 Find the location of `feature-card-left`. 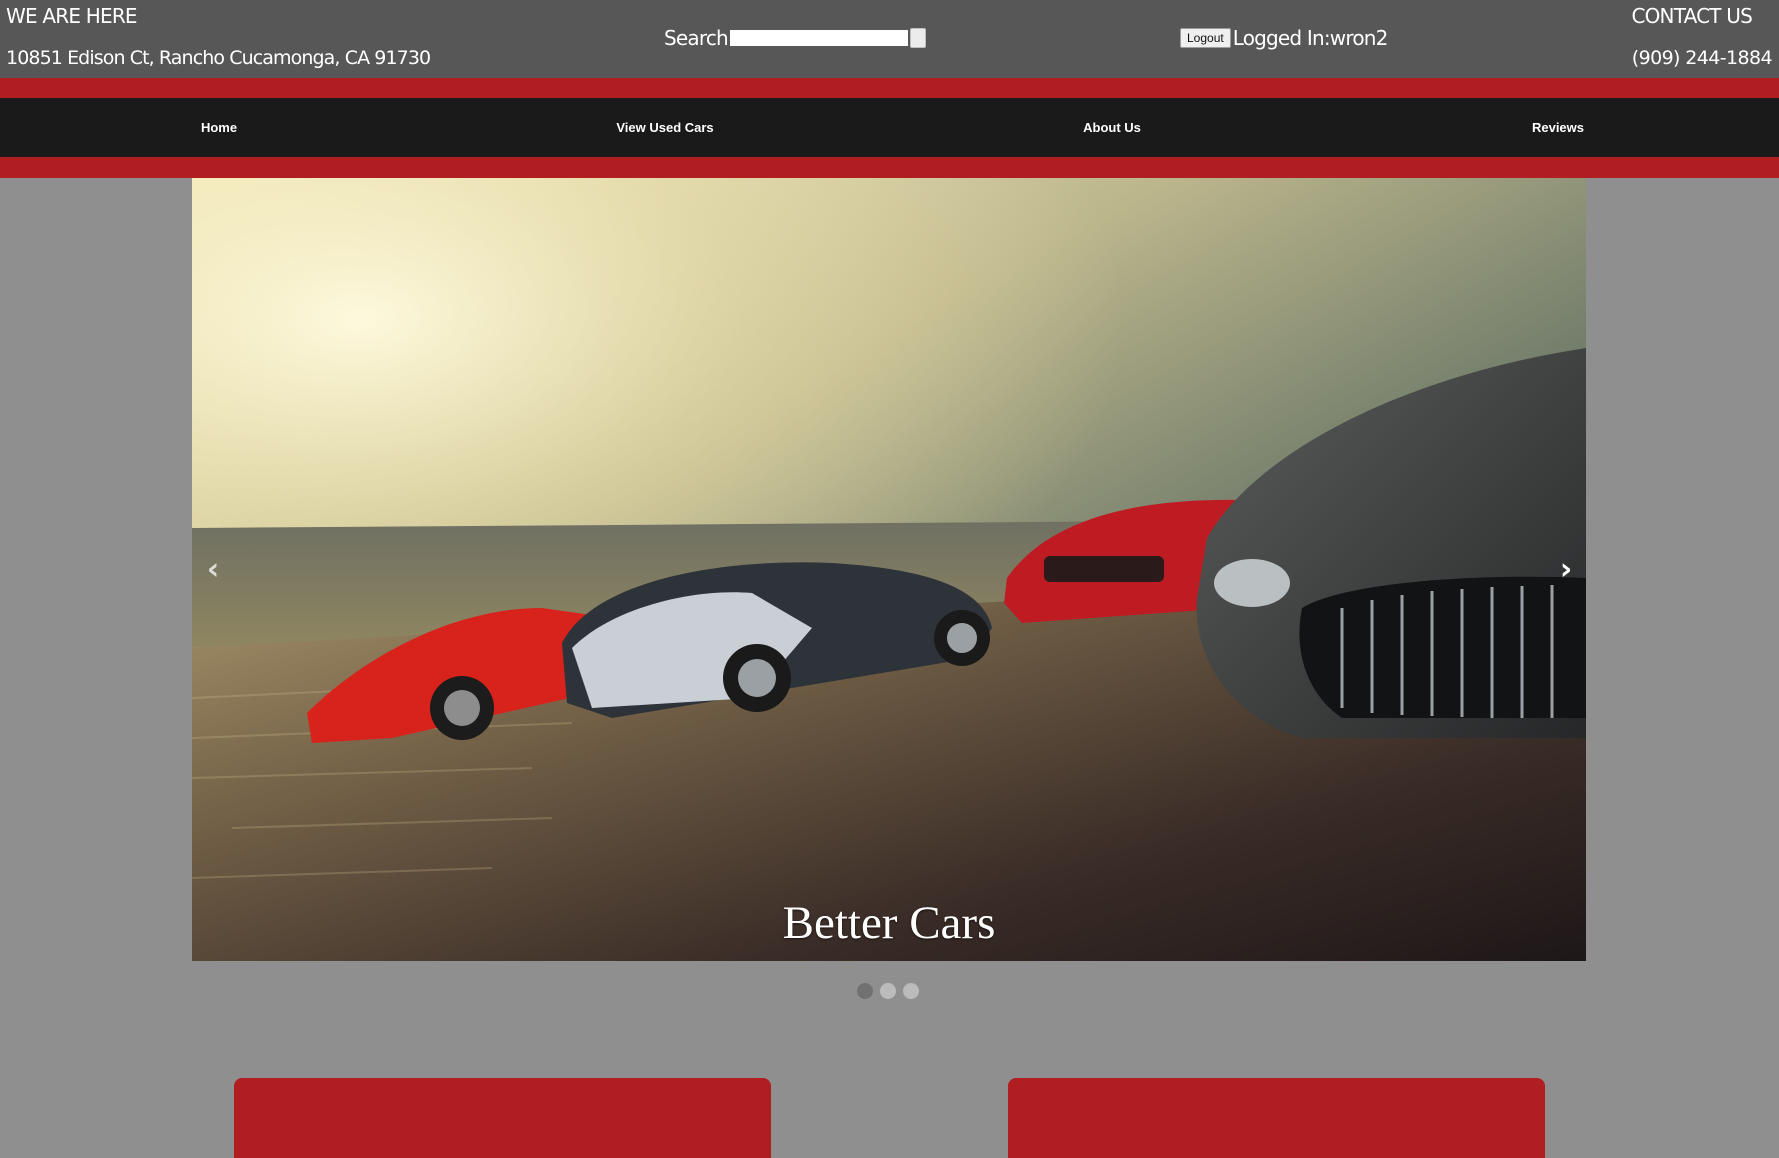

feature-card-left is located at coordinates (502, 1118).